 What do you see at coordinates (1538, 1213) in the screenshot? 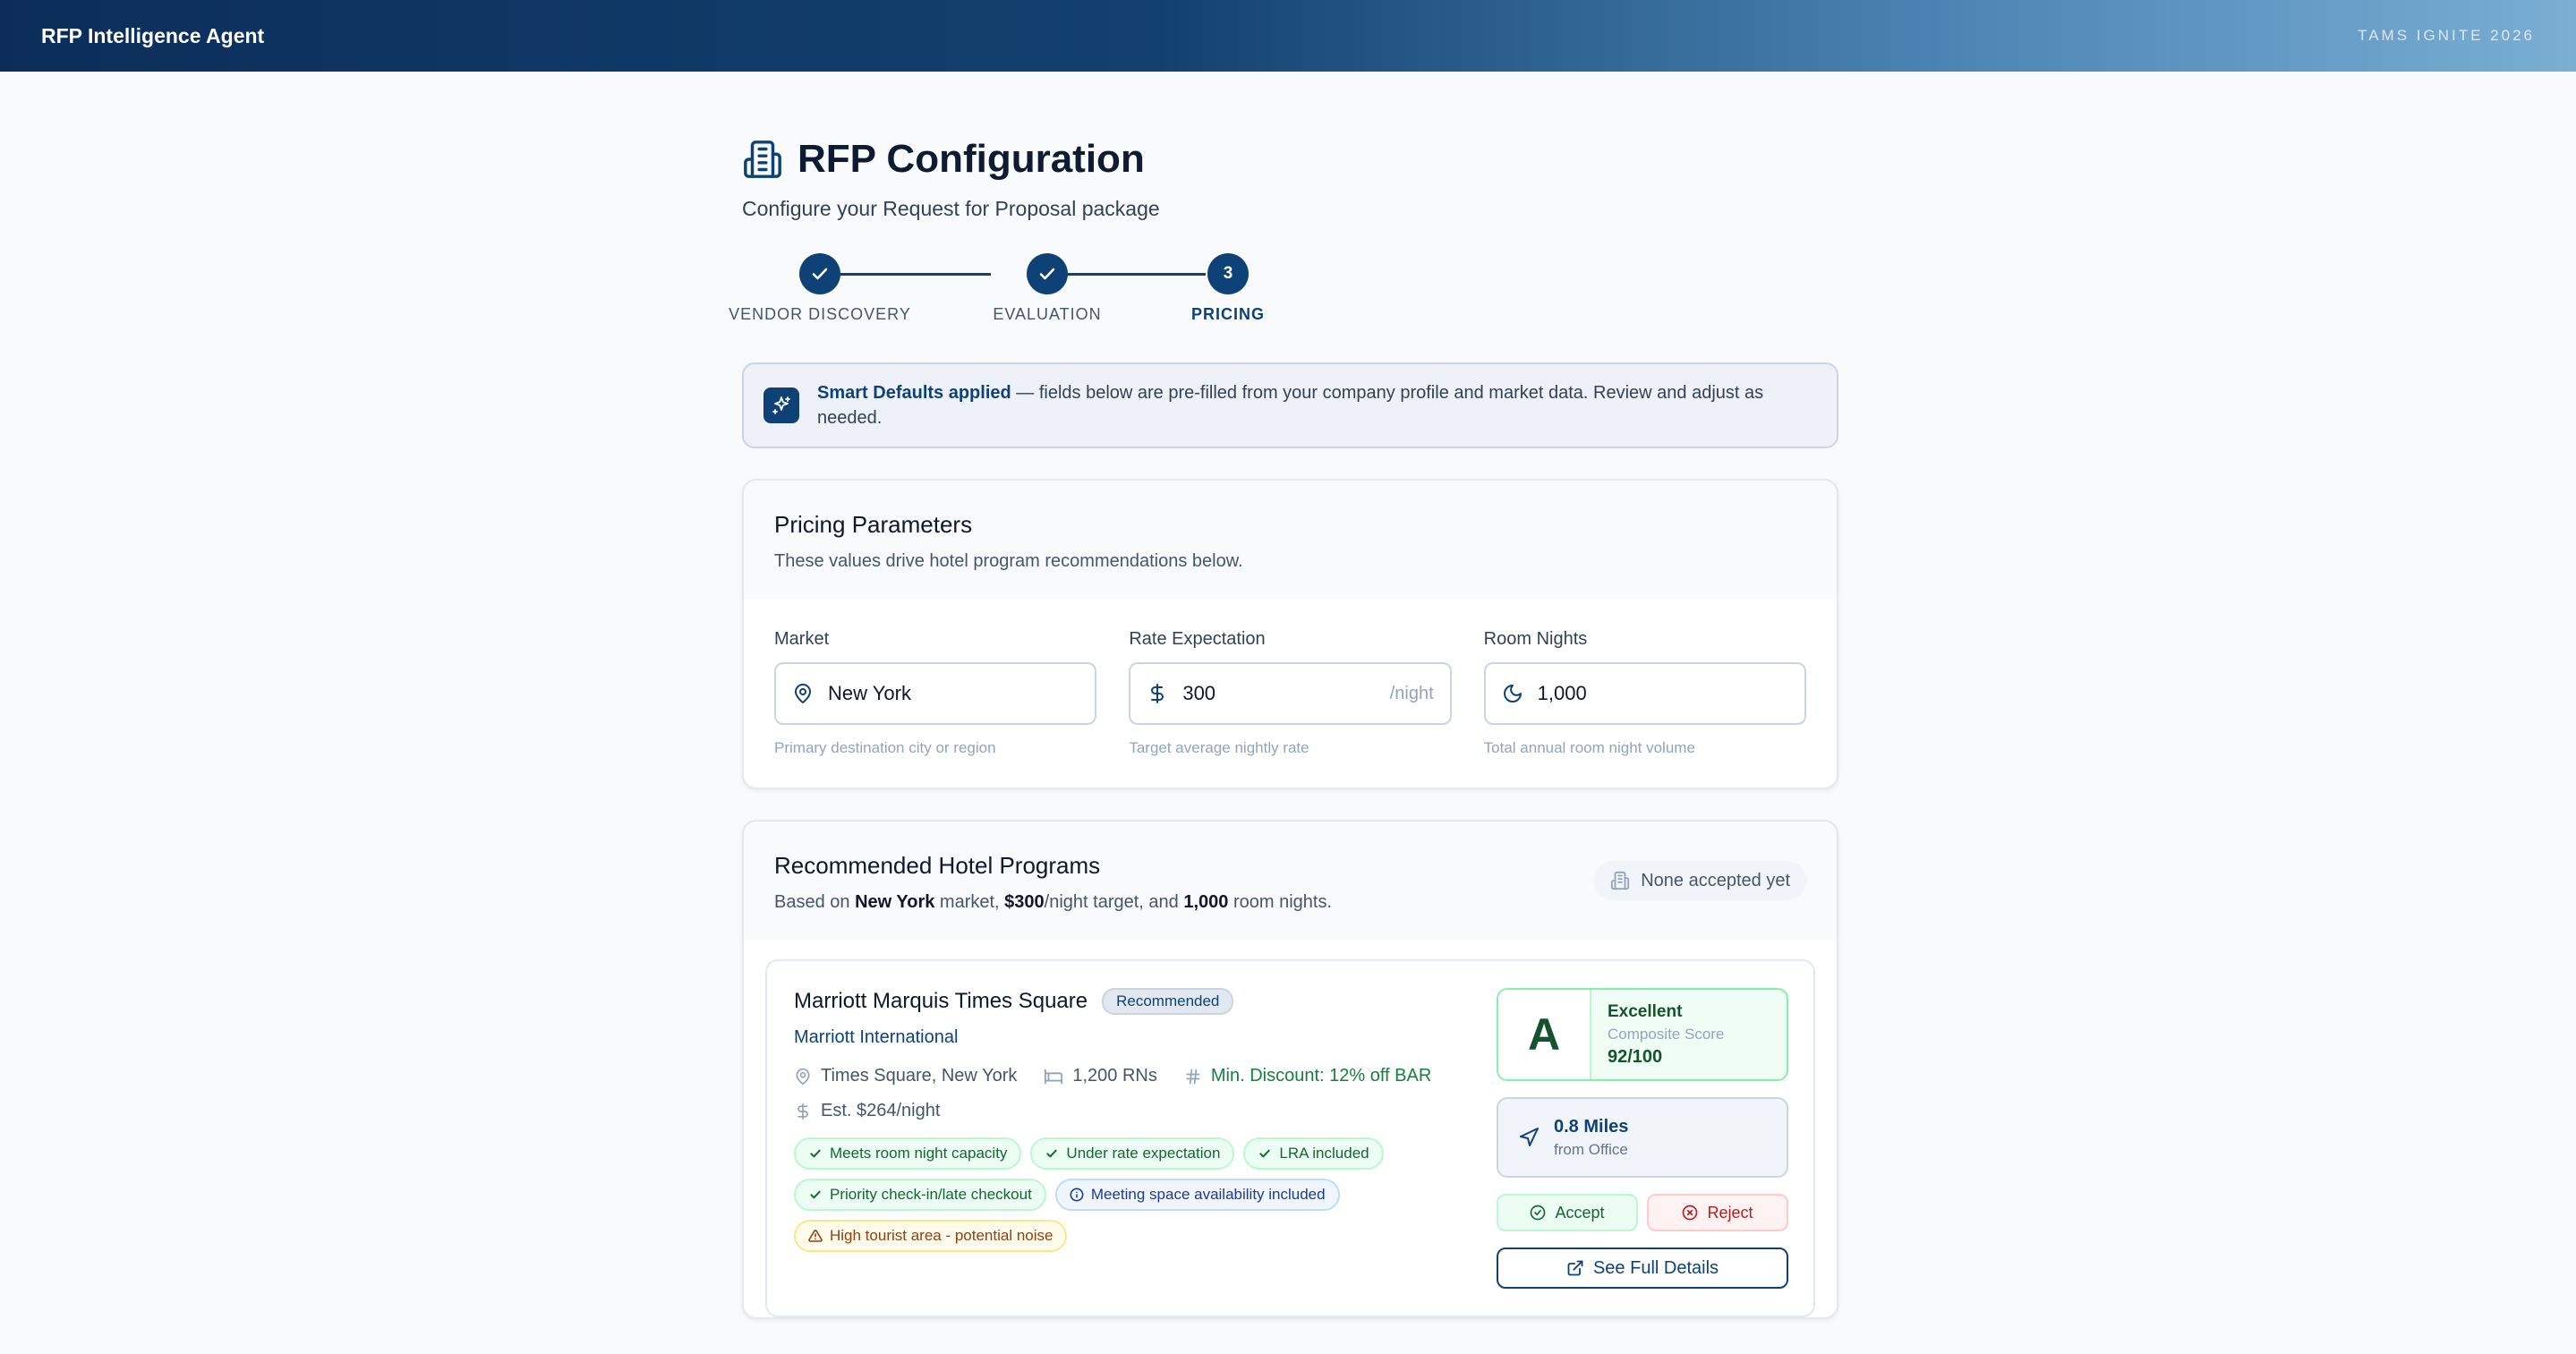
I see `check-circle-icon` at bounding box center [1538, 1213].